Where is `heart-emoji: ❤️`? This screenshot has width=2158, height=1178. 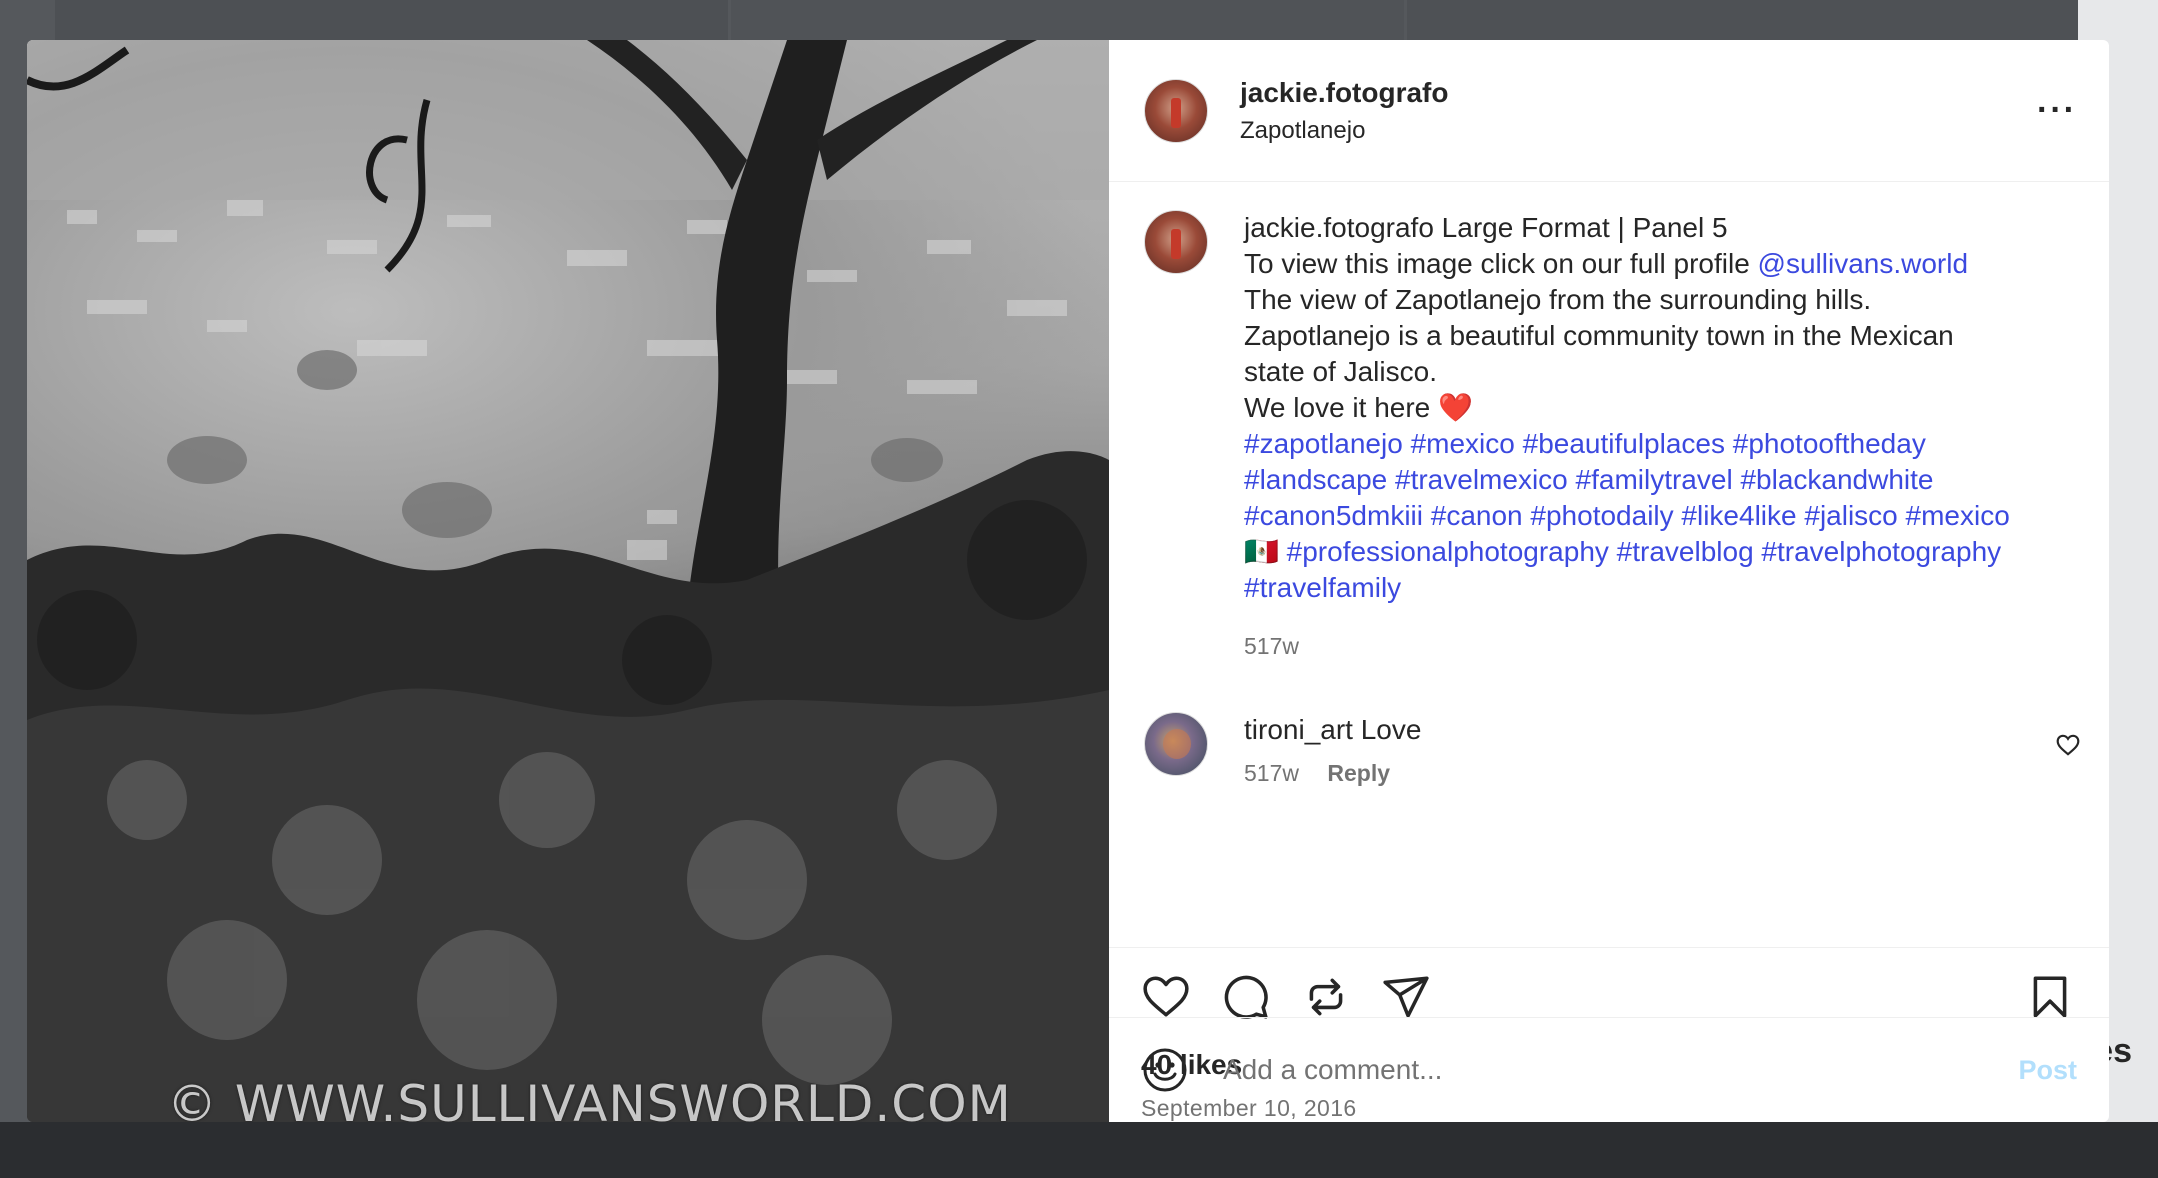 heart-emoji: ❤️ is located at coordinates (1455, 407).